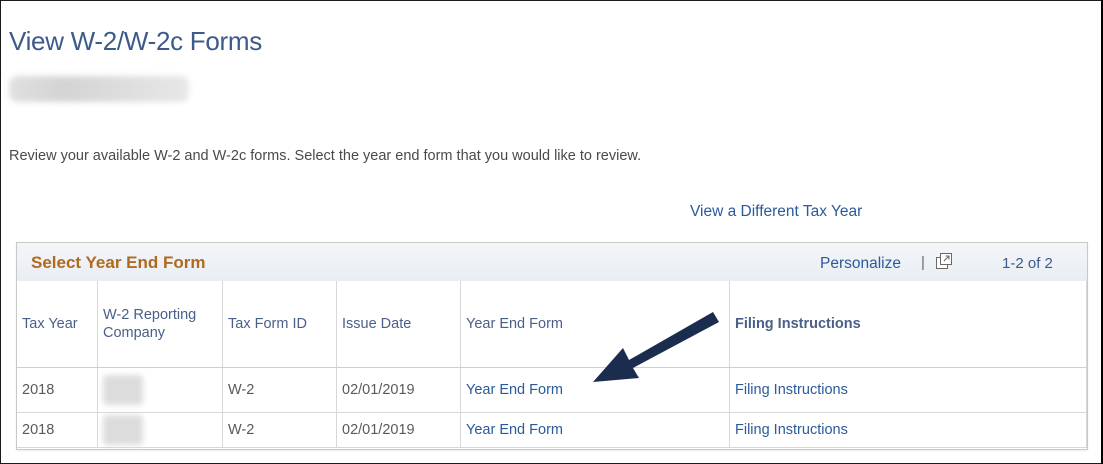 The height and width of the screenshot is (464, 1103). Describe the element at coordinates (160, 324) in the screenshot. I see `col-header-reporting-company: W-2 Reporting Company` at that location.